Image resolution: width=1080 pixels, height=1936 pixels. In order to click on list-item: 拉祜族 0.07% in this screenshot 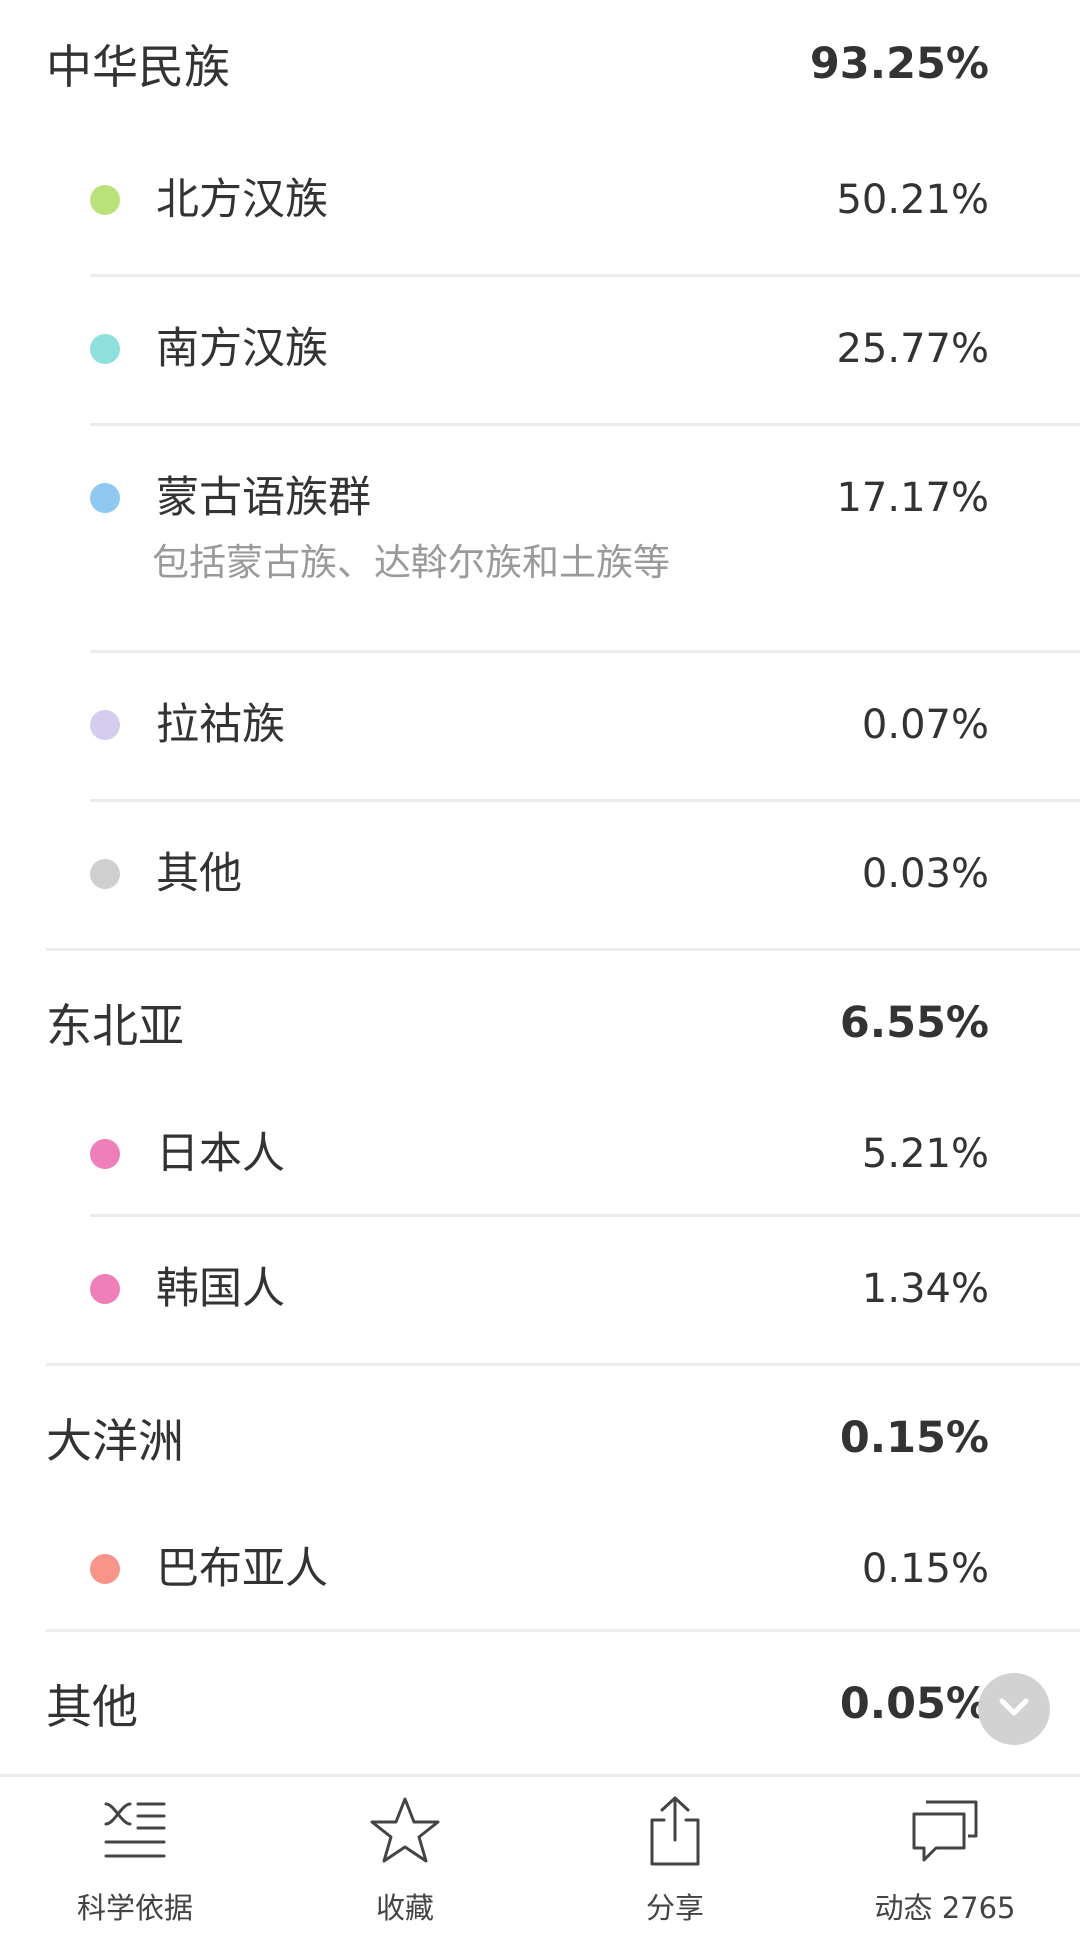, I will do `click(540, 726)`.